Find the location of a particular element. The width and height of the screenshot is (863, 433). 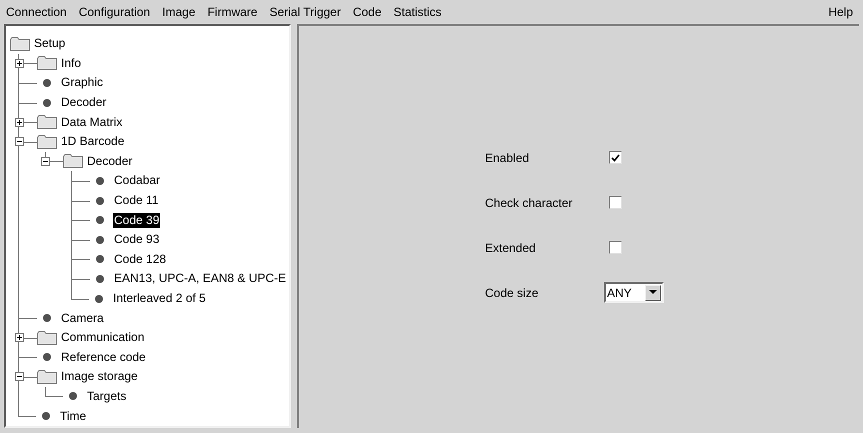

menu-item: Configuration is located at coordinates (114, 12).